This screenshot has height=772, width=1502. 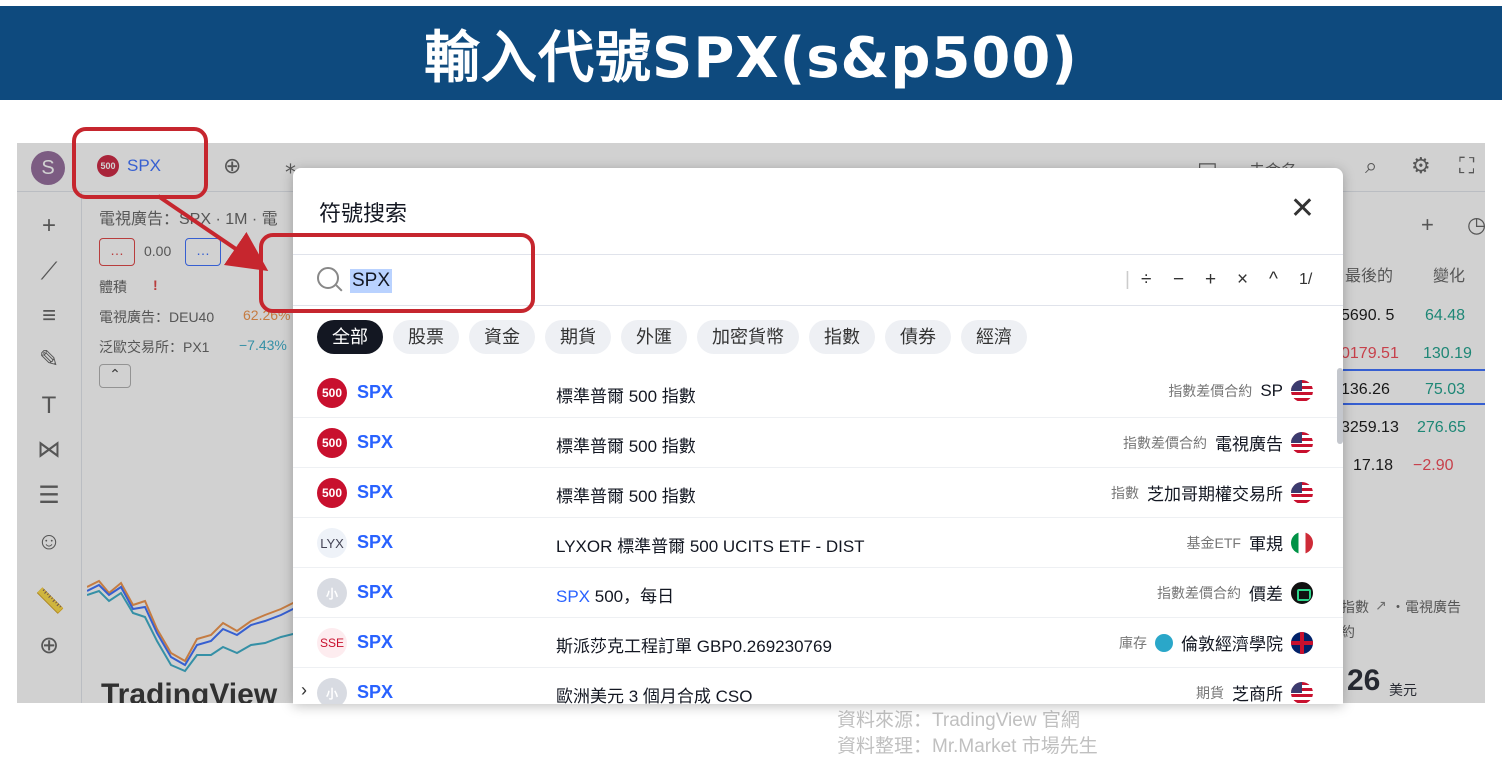 I want to click on annotation-arrow, so click(x=212, y=233).